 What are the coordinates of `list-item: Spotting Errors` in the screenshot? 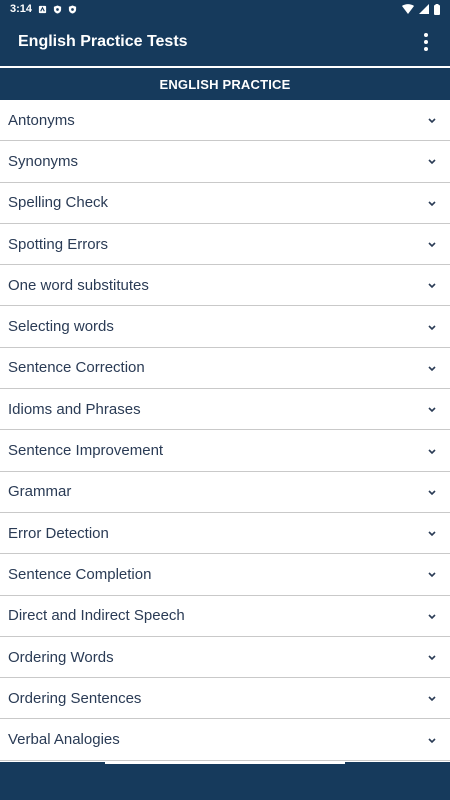 It's located at (225, 245).